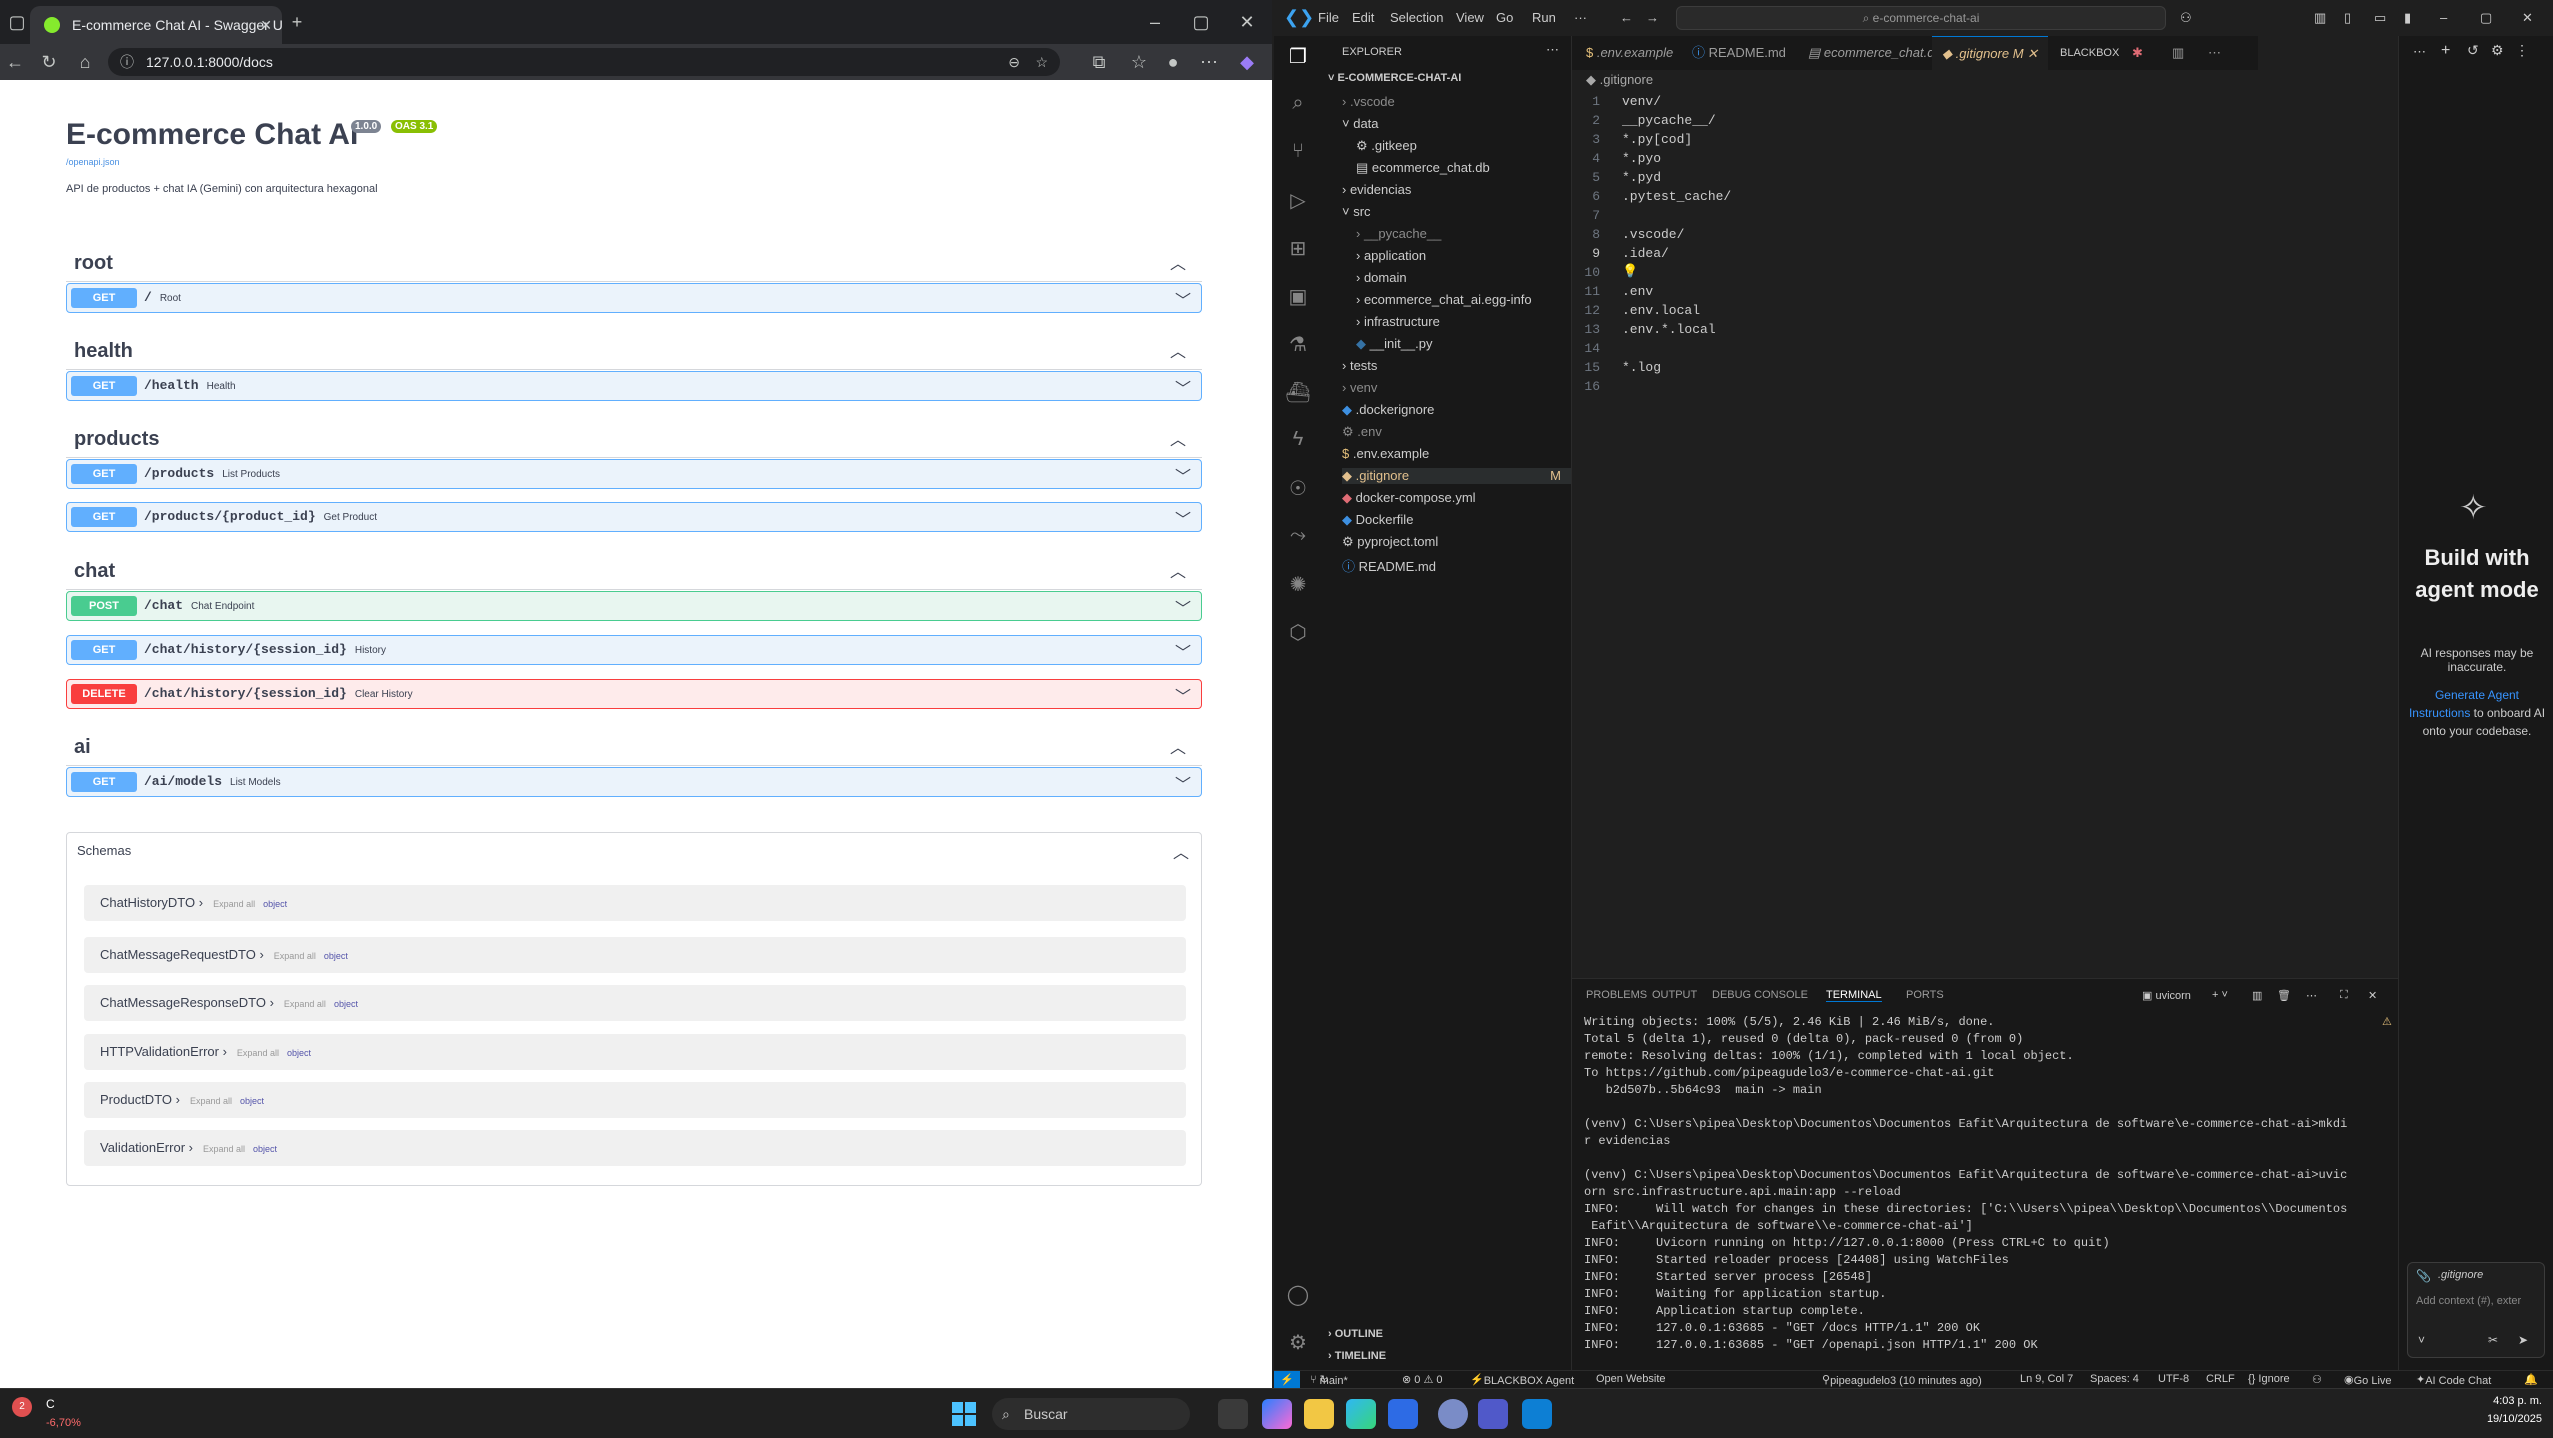 This screenshot has height=1438, width=2553. What do you see at coordinates (1356, 211) in the screenshot?
I see `tree-item: ˅ src` at bounding box center [1356, 211].